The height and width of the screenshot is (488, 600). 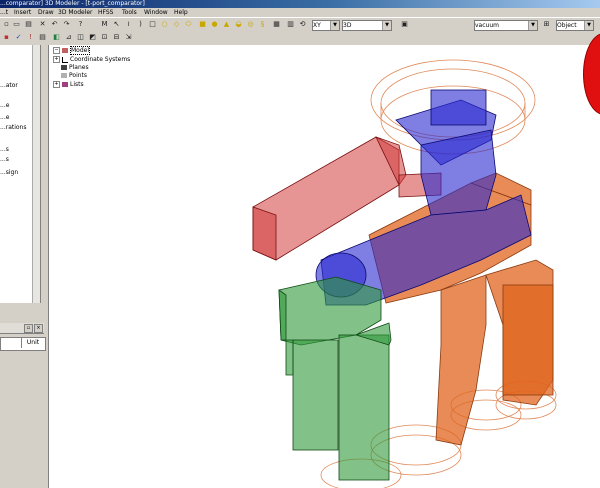 What do you see at coordinates (404, 24) in the screenshot?
I see `material-icon: ▣` at bounding box center [404, 24].